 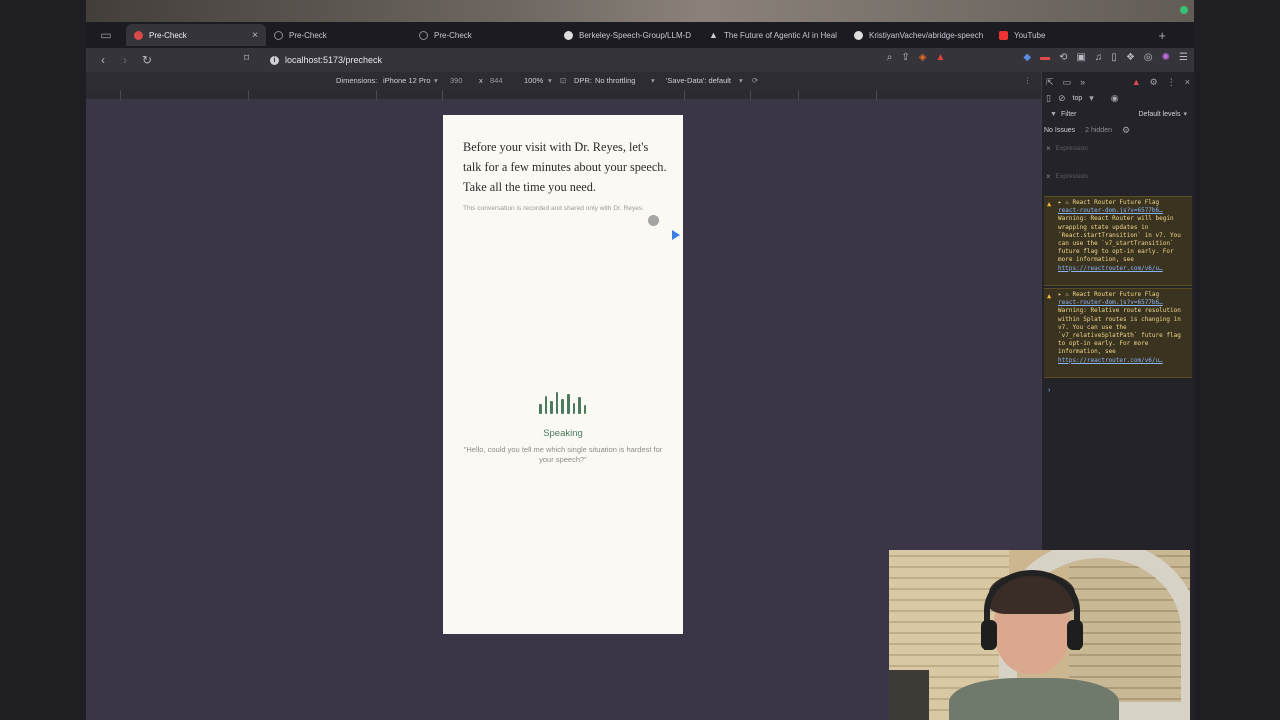 I want to click on brave-shield-icon: ◈, so click(x=923, y=57).